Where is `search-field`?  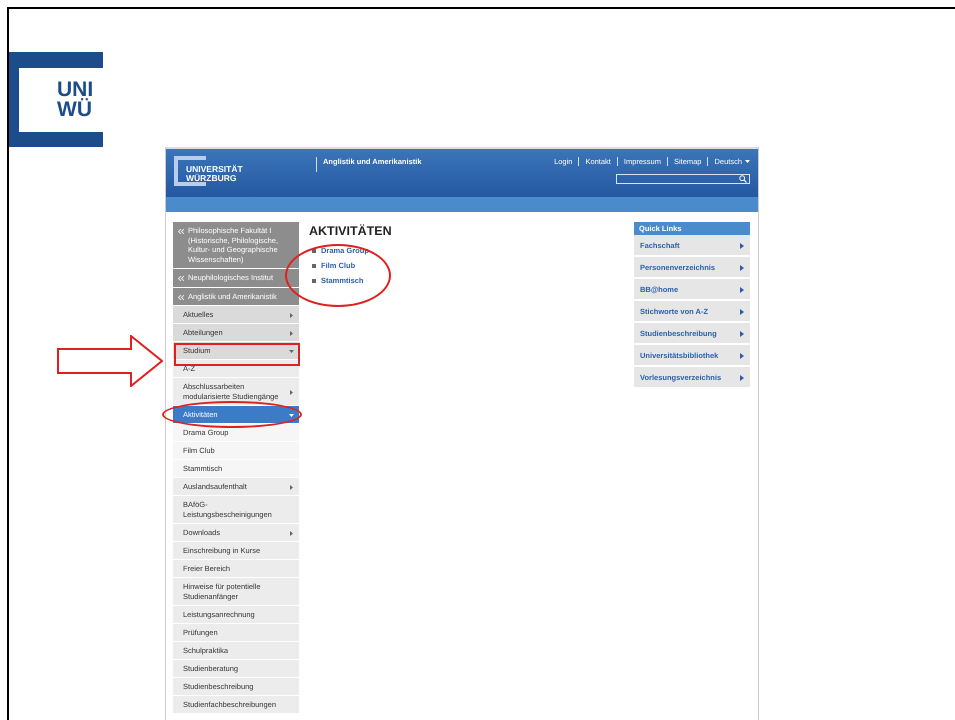
search-field is located at coordinates (683, 179).